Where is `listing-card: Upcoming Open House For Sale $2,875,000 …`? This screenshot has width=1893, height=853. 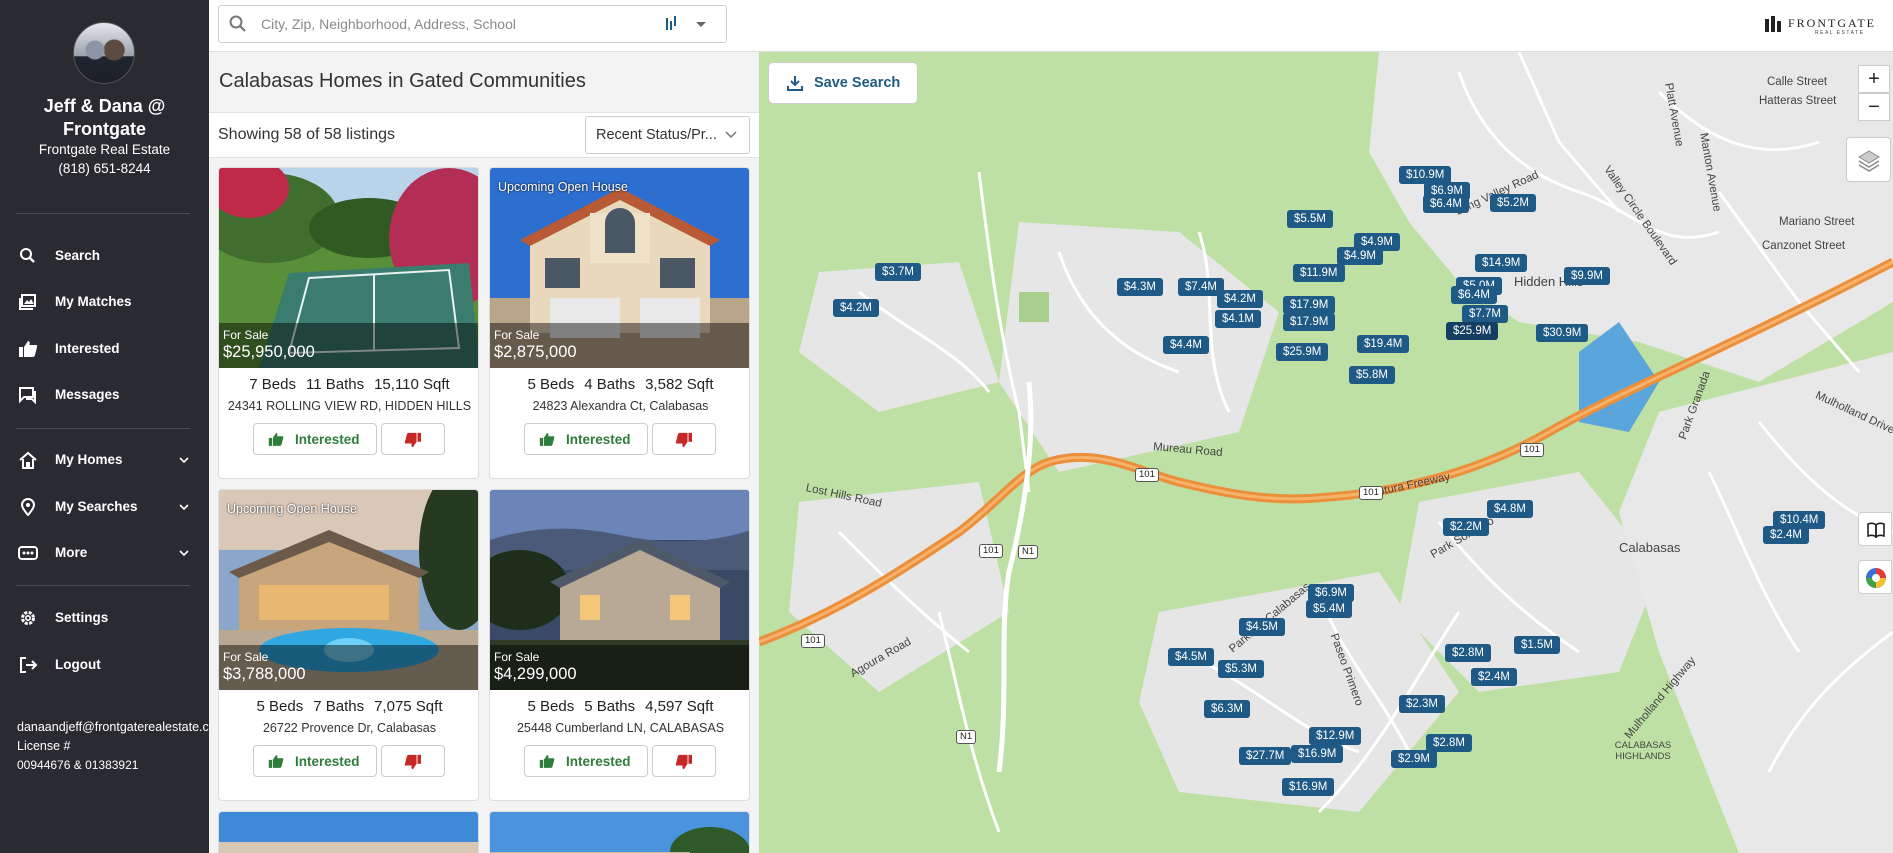
listing-card: Upcoming Open House For Sale $2,875,000 … is located at coordinates (619, 323).